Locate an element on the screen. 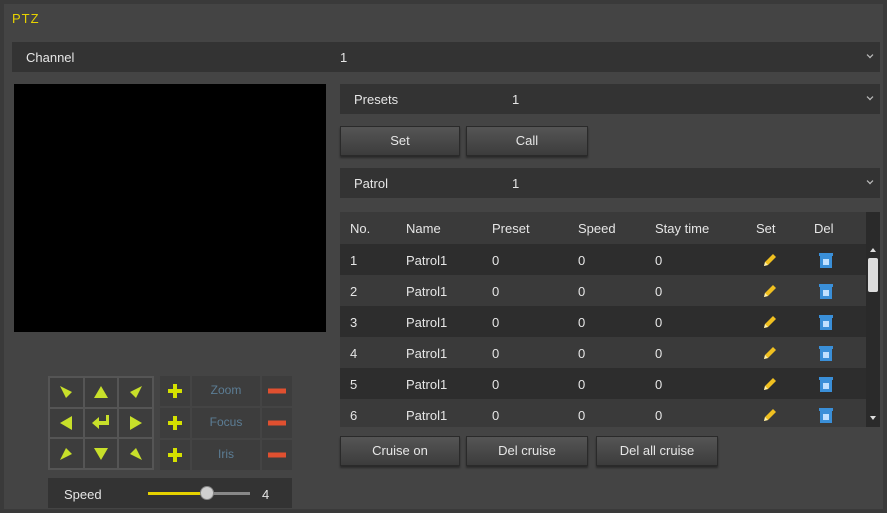  iris-label: Iris is located at coordinates (226, 455).